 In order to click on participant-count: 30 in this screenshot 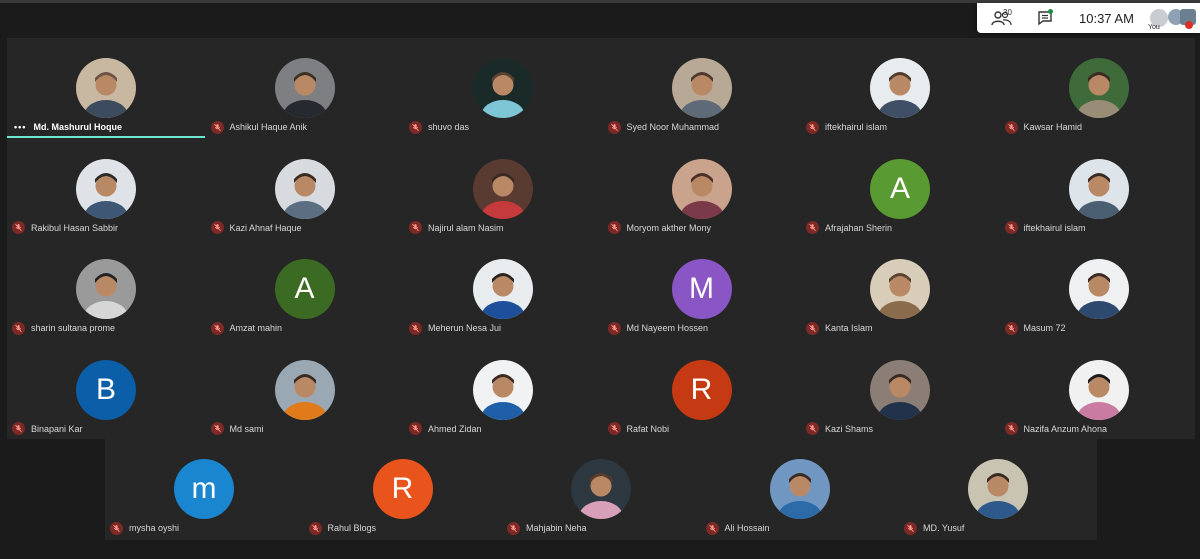, I will do `click(1007, 12)`.